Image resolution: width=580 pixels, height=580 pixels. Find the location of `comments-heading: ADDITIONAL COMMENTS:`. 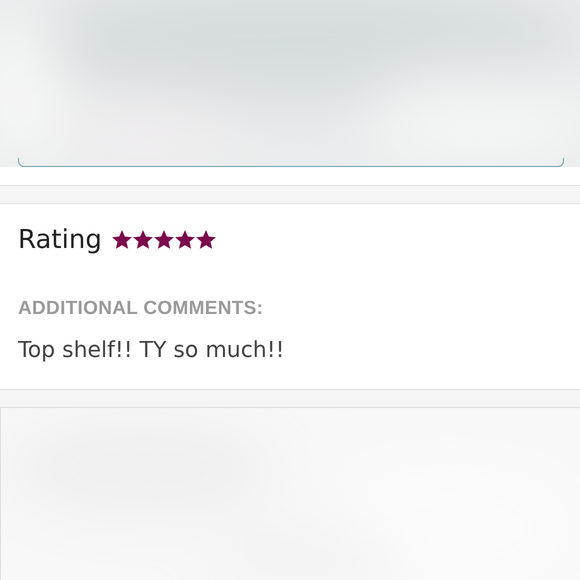

comments-heading: ADDITIONAL COMMENTS: is located at coordinates (141, 309).